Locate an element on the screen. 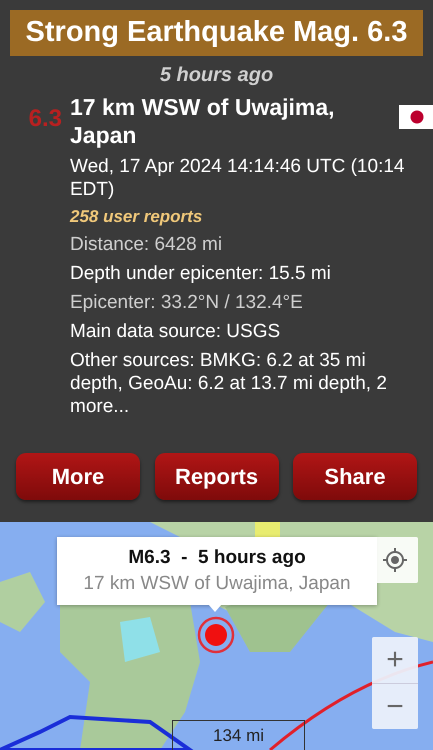 The image size is (433, 750). detail-text: Distance: 6428 mi is located at coordinates (147, 244).